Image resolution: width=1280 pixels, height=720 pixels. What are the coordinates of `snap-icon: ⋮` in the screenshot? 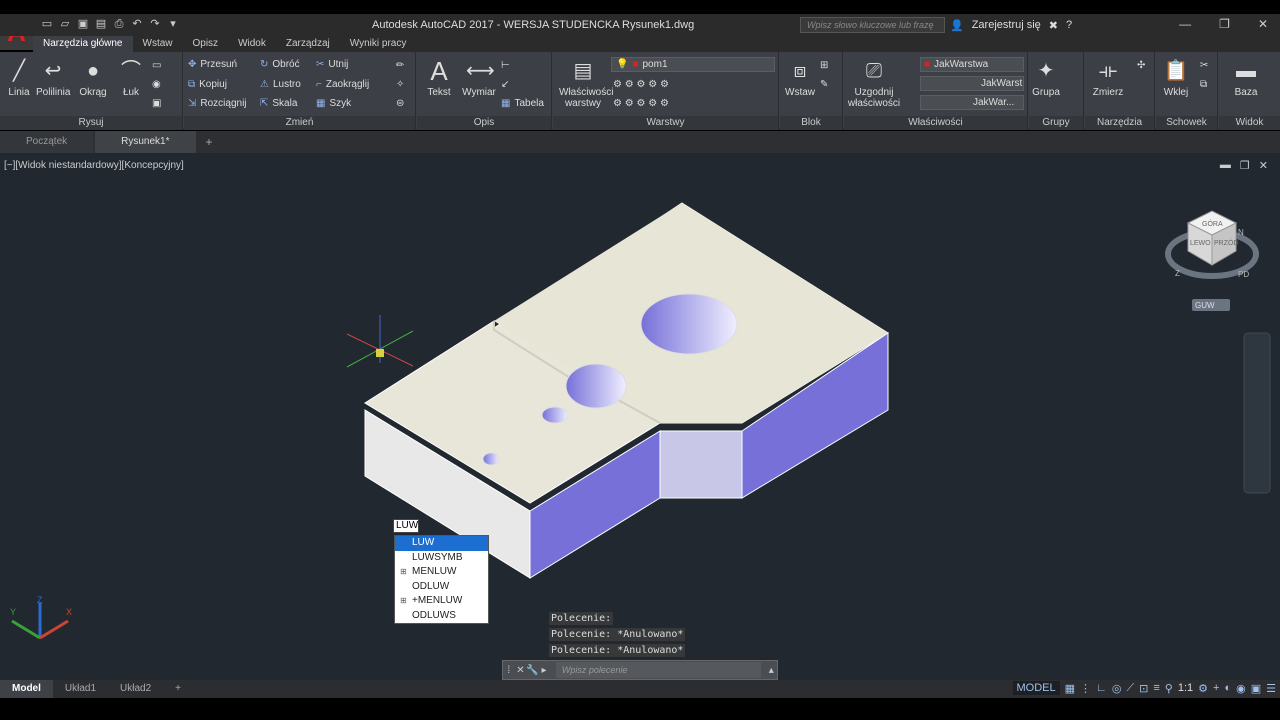 It's located at (1085, 688).